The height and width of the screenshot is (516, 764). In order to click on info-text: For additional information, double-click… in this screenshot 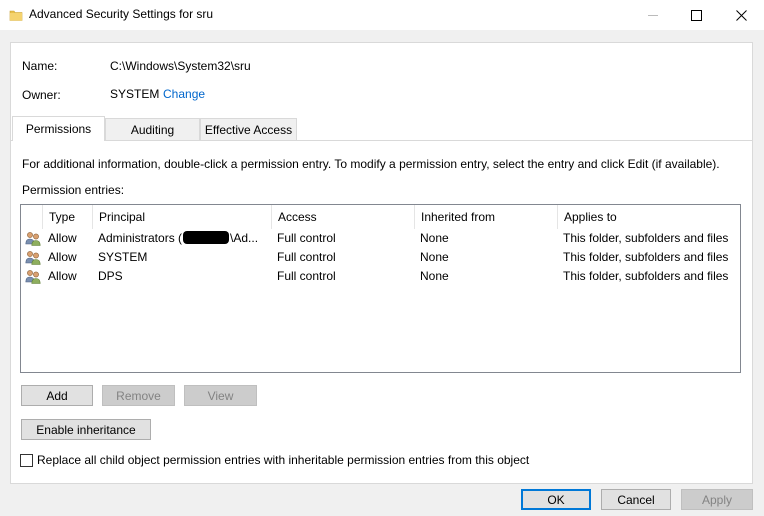, I will do `click(371, 164)`.